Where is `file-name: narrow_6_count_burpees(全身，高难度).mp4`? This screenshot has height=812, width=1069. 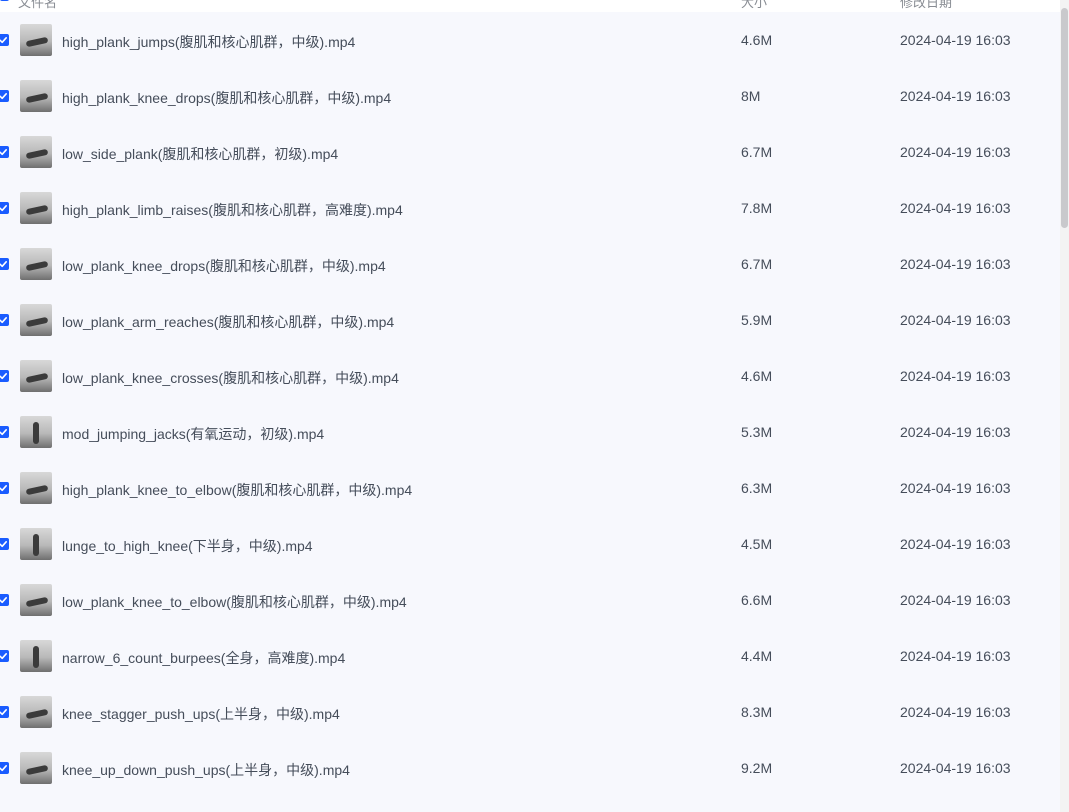
file-name: narrow_6_count_burpees(全身，高难度).mp4 is located at coordinates (203, 658).